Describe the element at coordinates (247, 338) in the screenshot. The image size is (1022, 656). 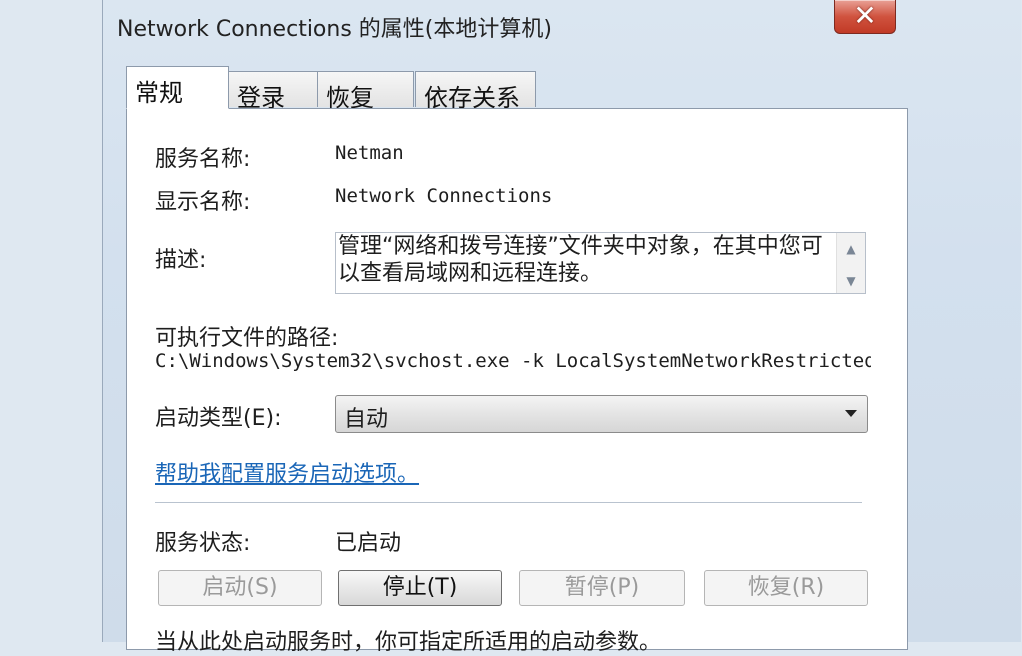
I see `exe-path-label: 可执行文件的路径:` at that location.